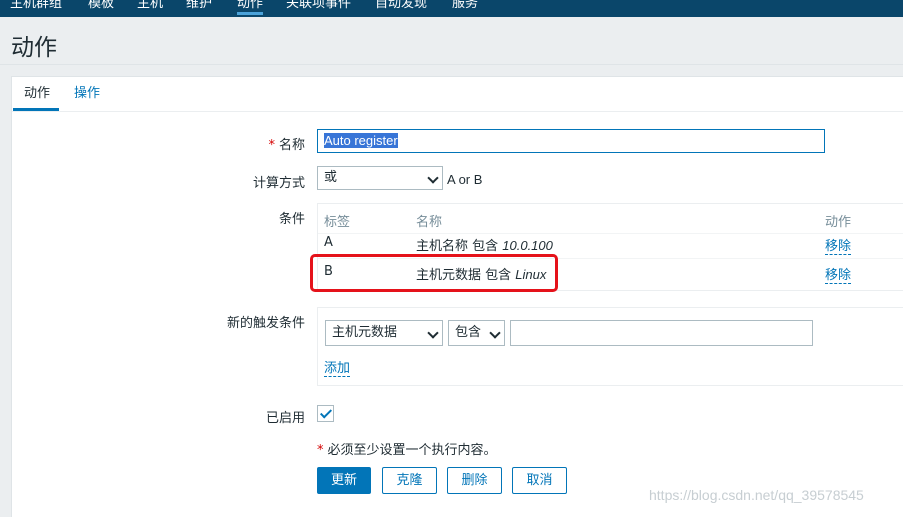  I want to click on name-label: * 名称, so click(286, 145).